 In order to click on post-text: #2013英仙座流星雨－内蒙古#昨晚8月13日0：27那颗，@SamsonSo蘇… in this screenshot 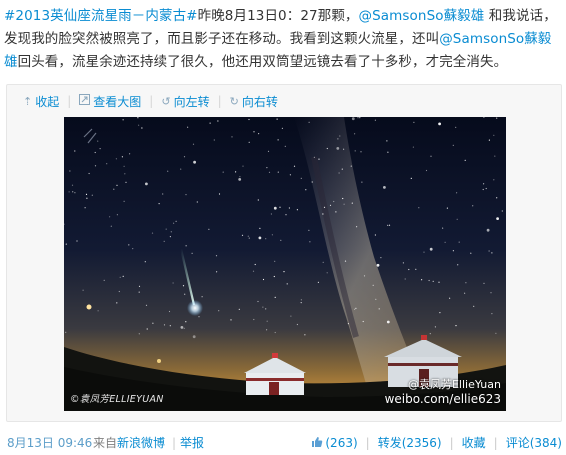, I will do `click(283, 39)`.